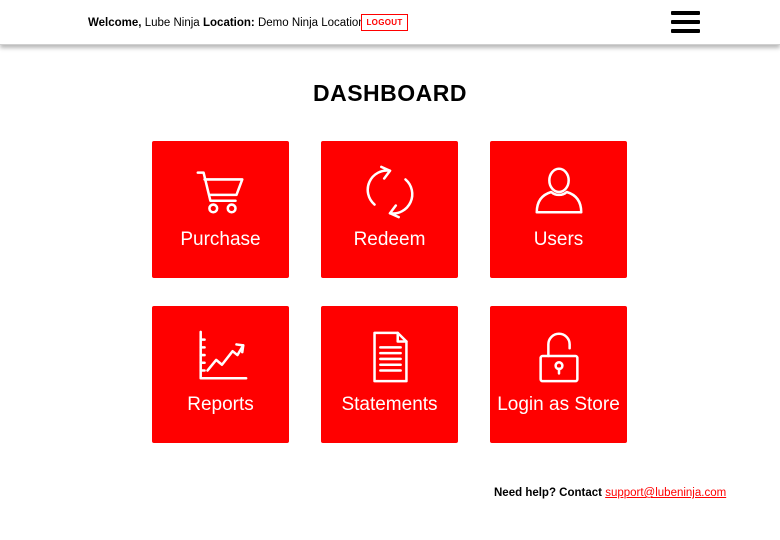  I want to click on document-icon, so click(389, 357).